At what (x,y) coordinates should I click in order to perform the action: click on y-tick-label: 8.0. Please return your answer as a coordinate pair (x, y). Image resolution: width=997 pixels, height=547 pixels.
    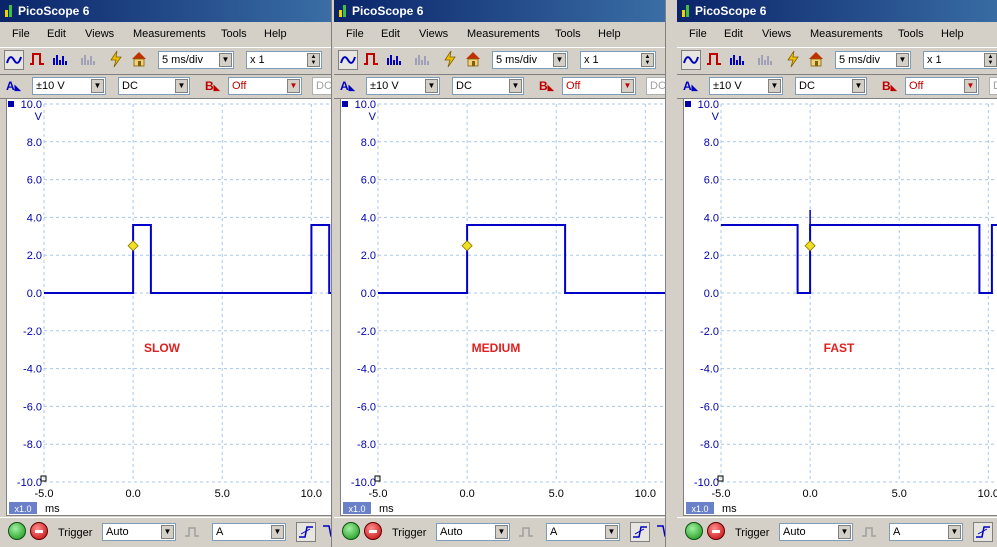
    Looking at the image, I should click on (34, 143).